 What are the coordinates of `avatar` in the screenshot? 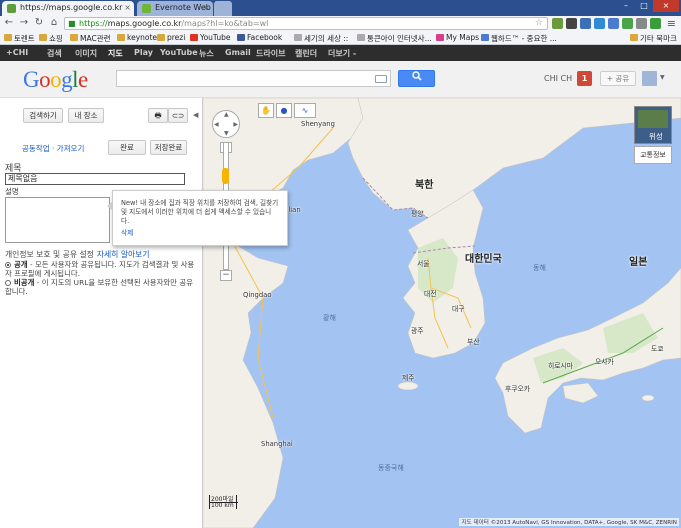 It's located at (649, 78).